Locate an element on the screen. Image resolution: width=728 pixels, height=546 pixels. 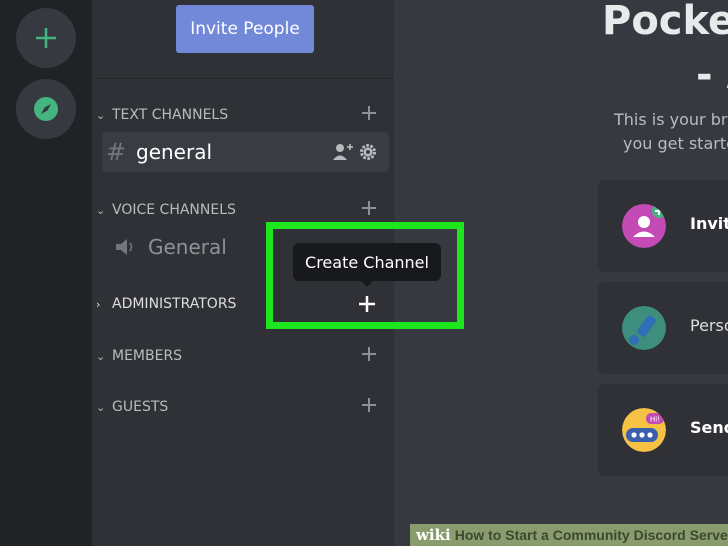
card-label: Perso is located at coordinates (709, 325).